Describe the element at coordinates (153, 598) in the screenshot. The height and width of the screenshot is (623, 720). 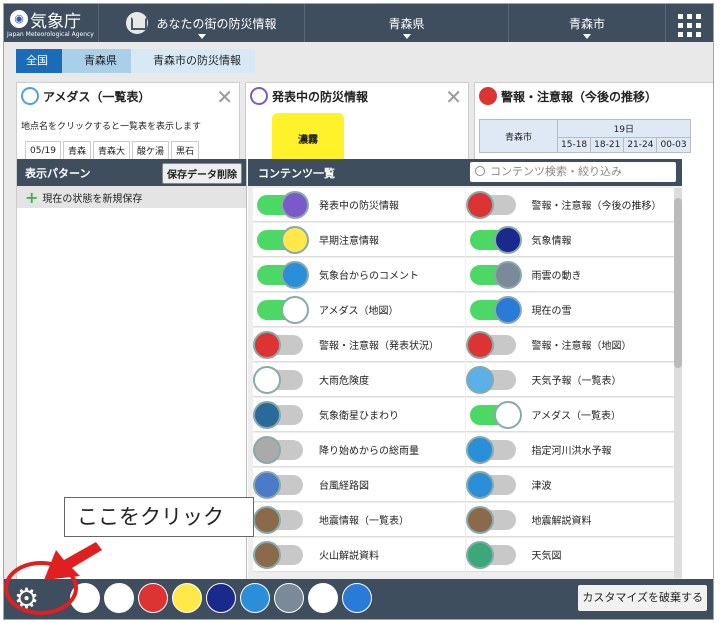
I see `warning-icon` at that location.